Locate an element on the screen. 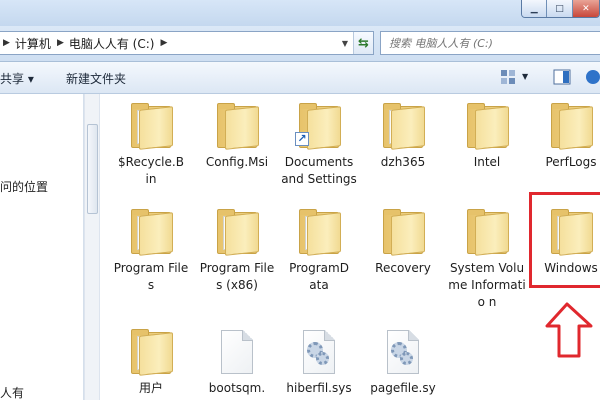 This screenshot has width=600, height=400. folder-item: Config.Msi is located at coordinates (237, 136).